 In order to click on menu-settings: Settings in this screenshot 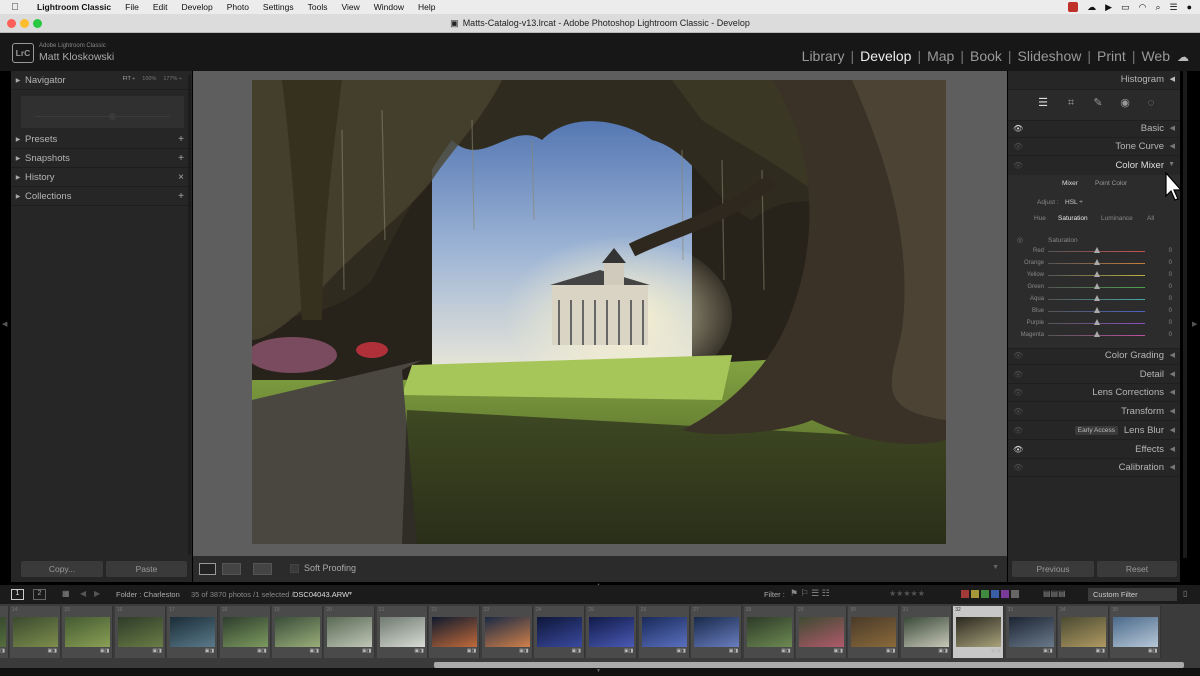, I will do `click(278, 7)`.